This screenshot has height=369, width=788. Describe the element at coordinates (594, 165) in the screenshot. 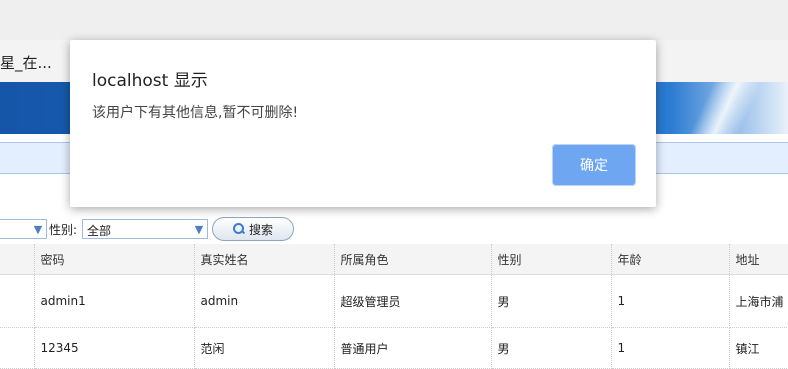

I see `ok-button: 确定` at that location.